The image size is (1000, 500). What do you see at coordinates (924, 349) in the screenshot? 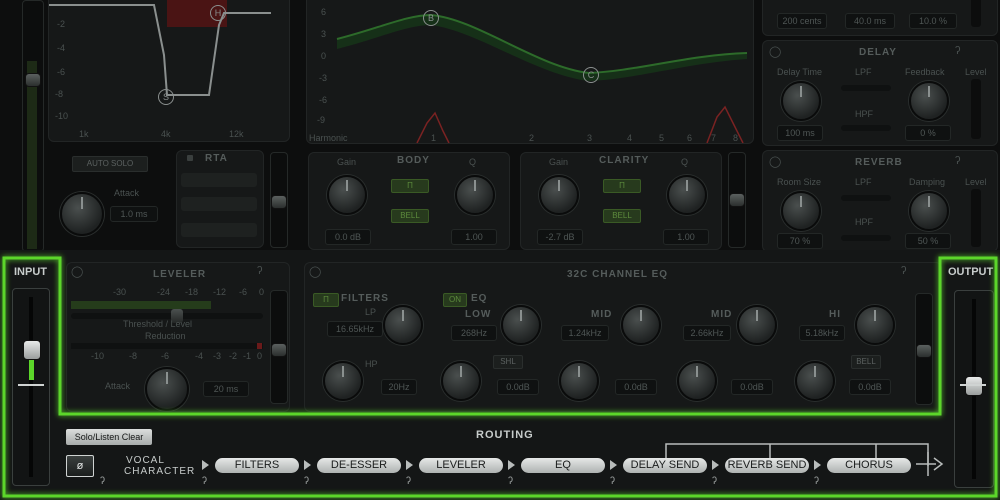
I see `eq-output-fader` at bounding box center [924, 349].